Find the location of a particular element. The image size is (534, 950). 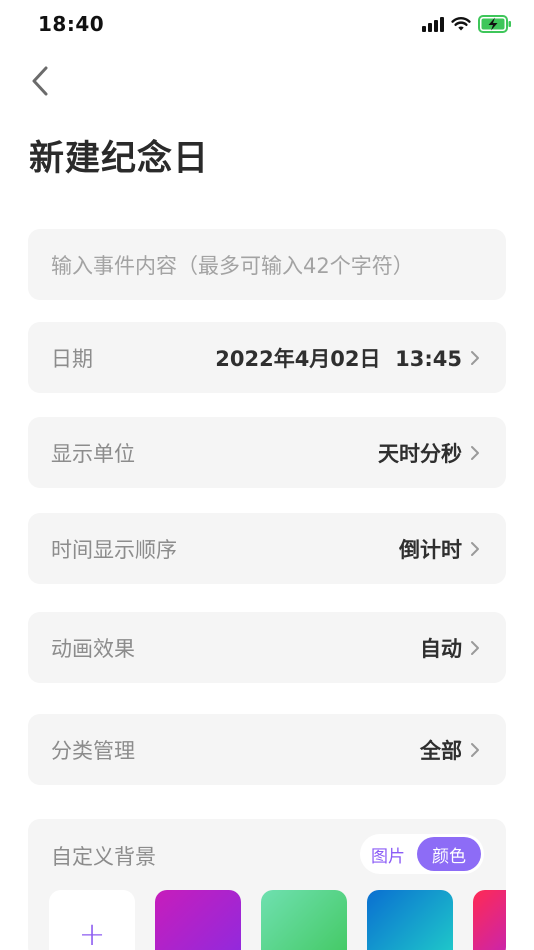

display-unit-label: 显示单位 is located at coordinates (93, 453).